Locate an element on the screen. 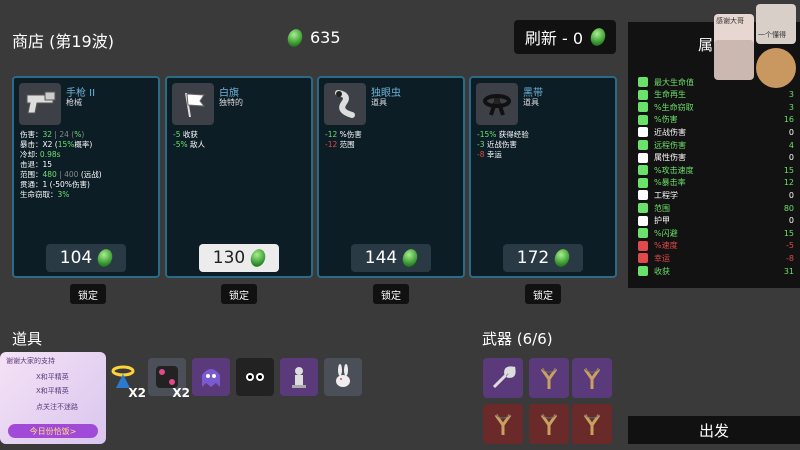 This screenshot has height=450, width=800. card-type: 独特的 is located at coordinates (231, 102).